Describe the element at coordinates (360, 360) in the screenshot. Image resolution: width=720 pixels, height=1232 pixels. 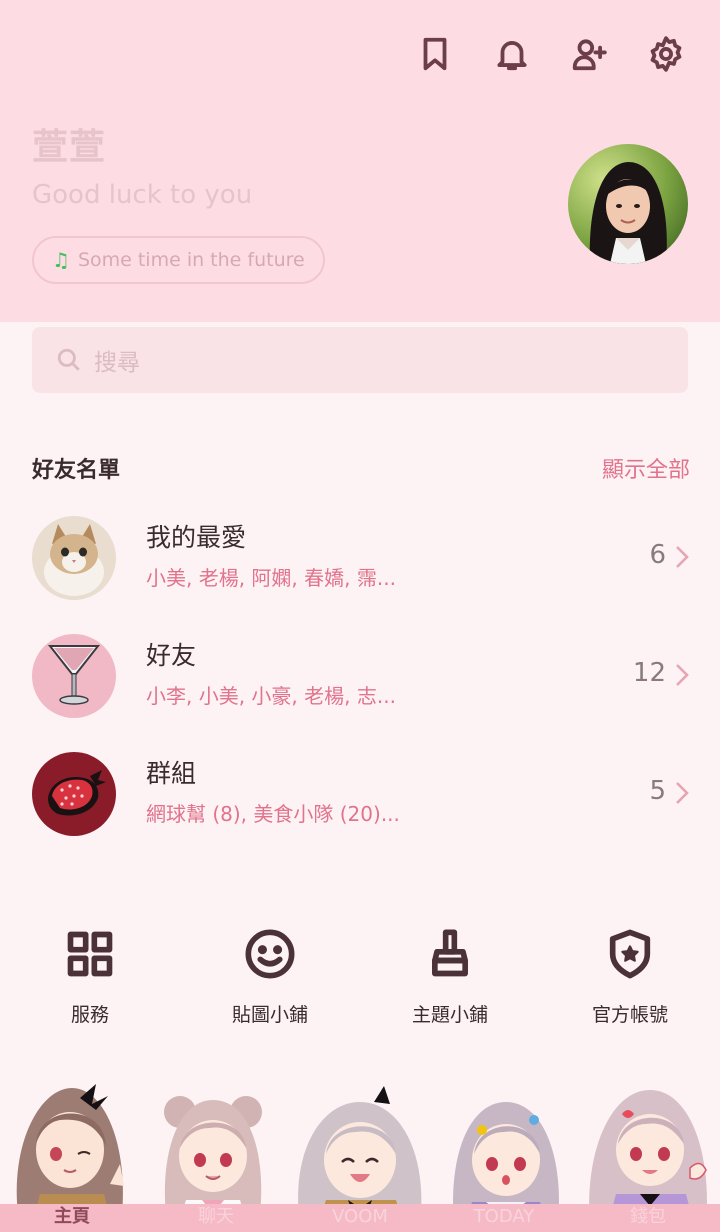
I see `search-input: 搜尋` at that location.